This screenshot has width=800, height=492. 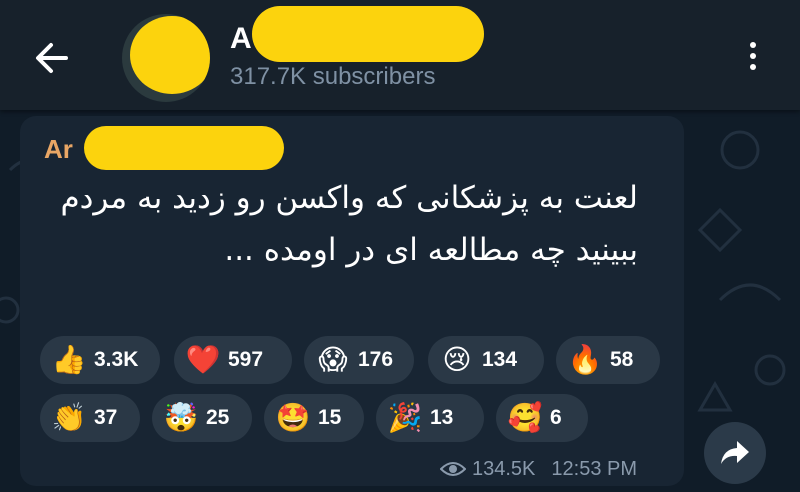 I want to click on reaction-exploding-head: 🤯 25, so click(x=202, y=418).